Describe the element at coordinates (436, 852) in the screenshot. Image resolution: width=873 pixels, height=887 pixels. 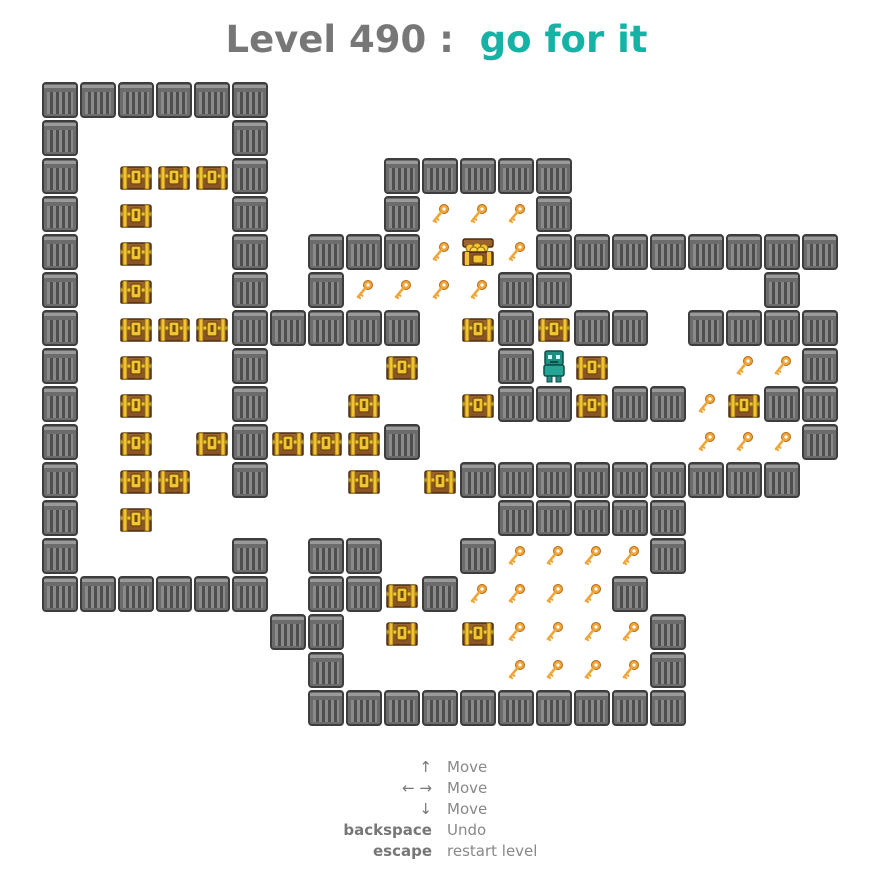
I see `control-row-restart: escape restart level` at that location.